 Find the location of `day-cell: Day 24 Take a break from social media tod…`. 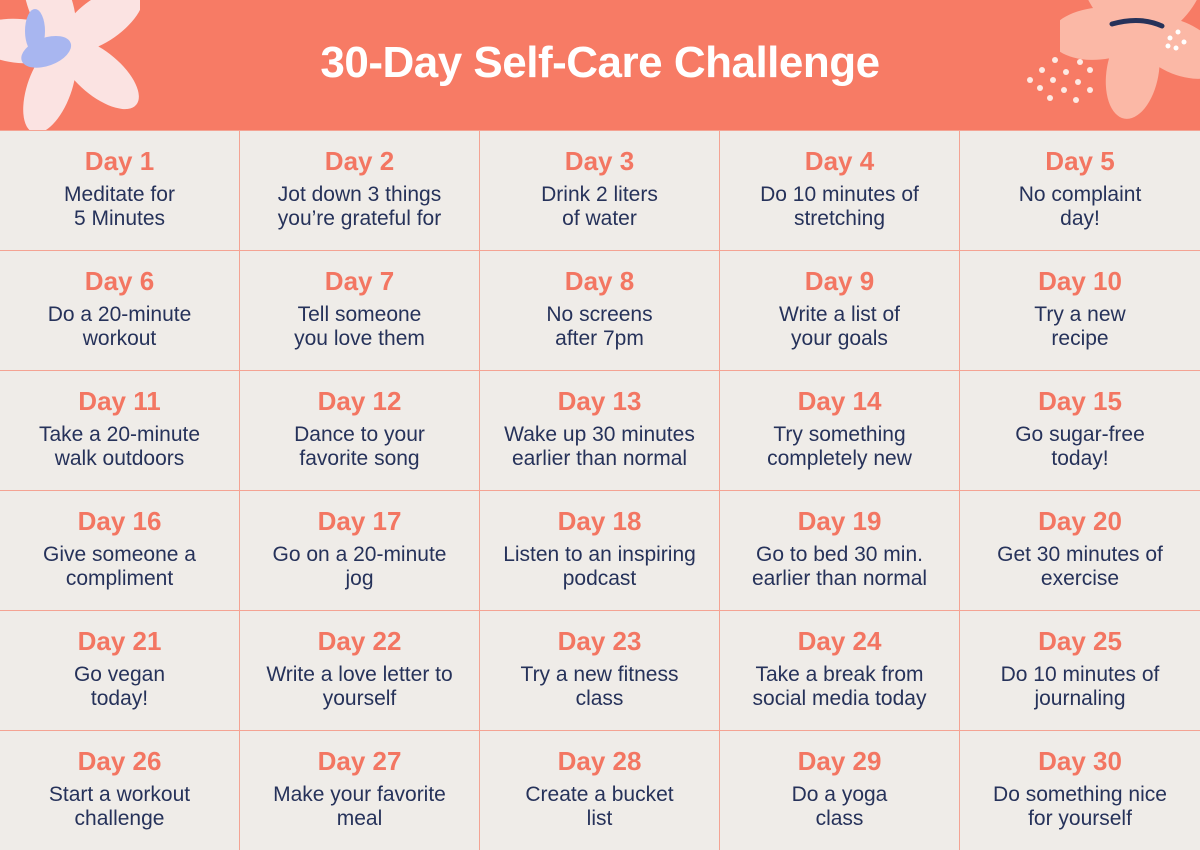

day-cell: Day 24 Take a break from social media tod… is located at coordinates (840, 671).